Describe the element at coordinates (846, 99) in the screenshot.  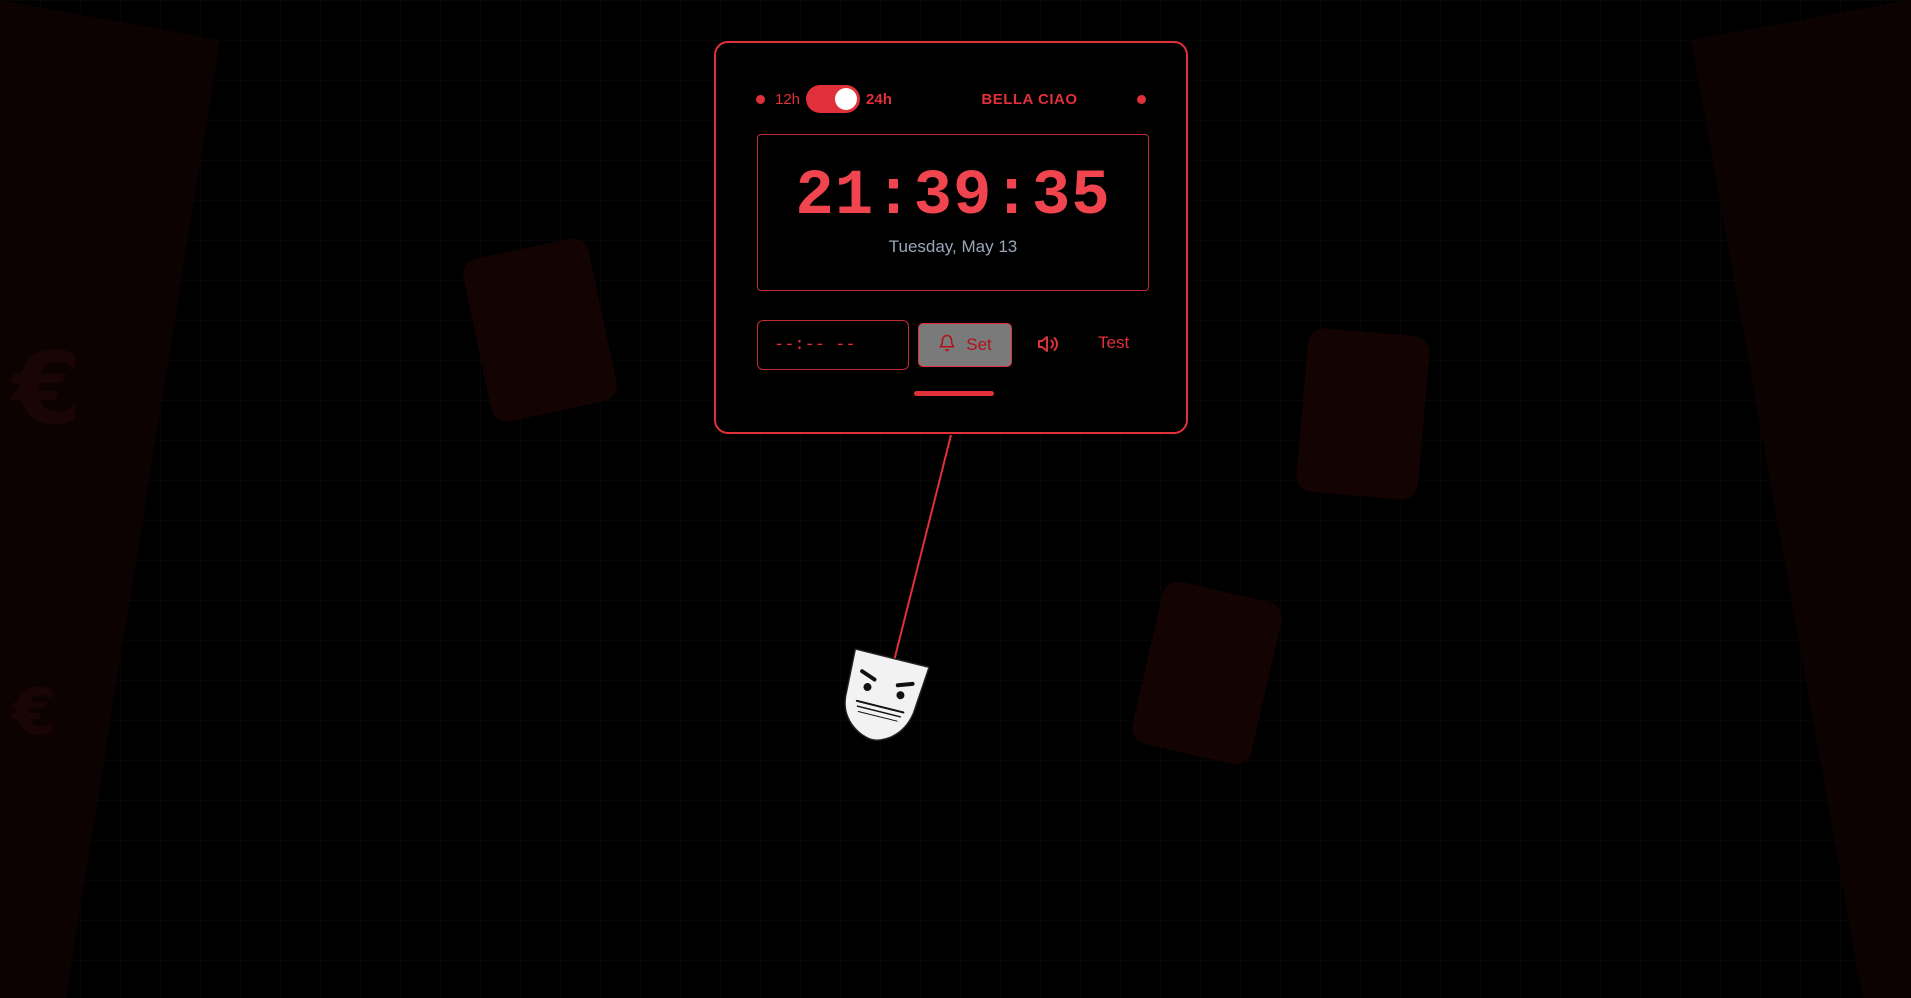
I see `toggle-knob` at that location.